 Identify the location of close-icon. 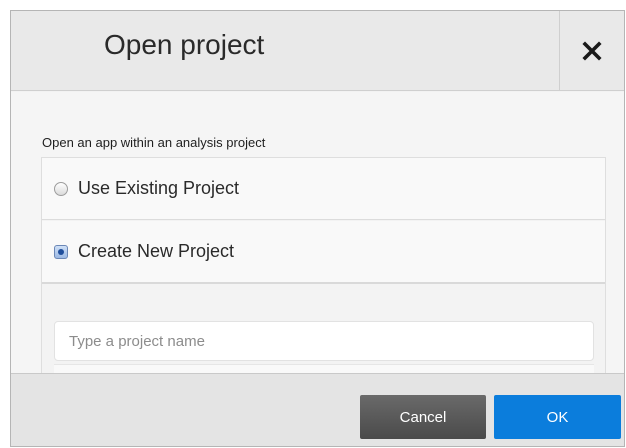
(592, 51).